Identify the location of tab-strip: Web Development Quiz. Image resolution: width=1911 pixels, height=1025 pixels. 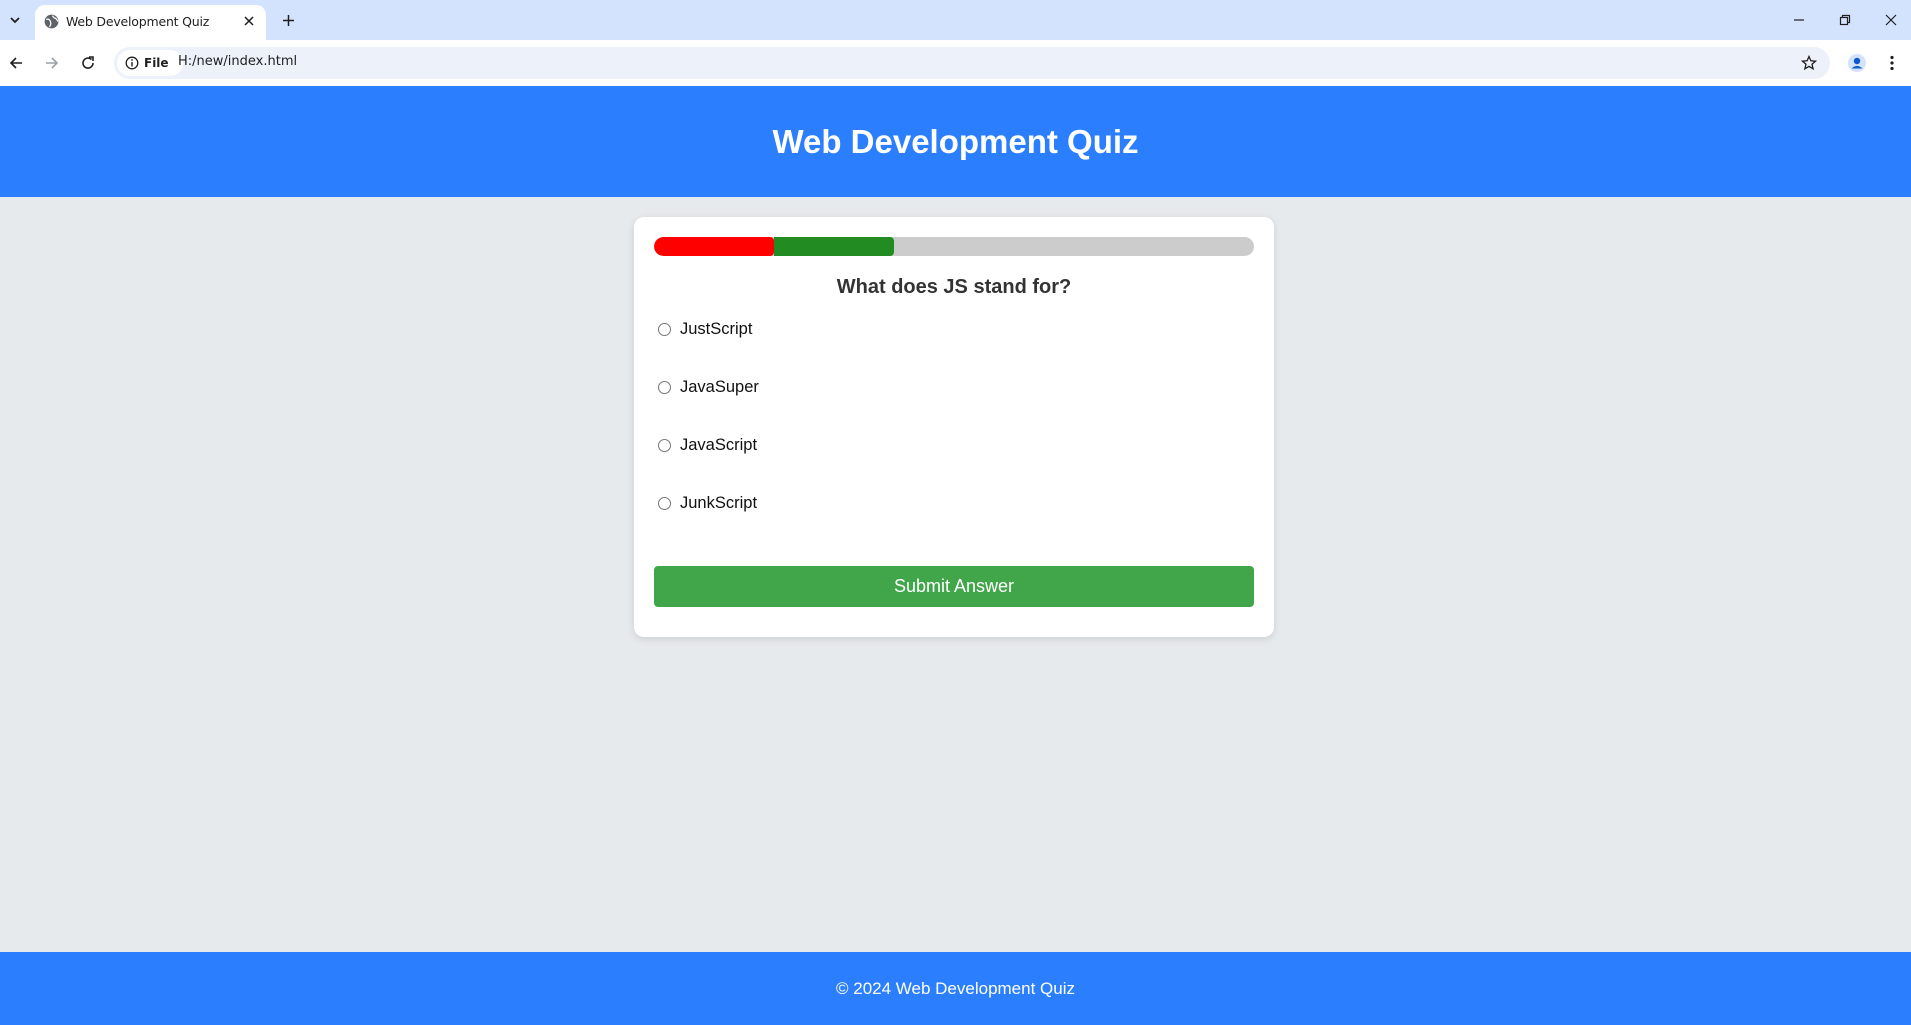
(955, 20).